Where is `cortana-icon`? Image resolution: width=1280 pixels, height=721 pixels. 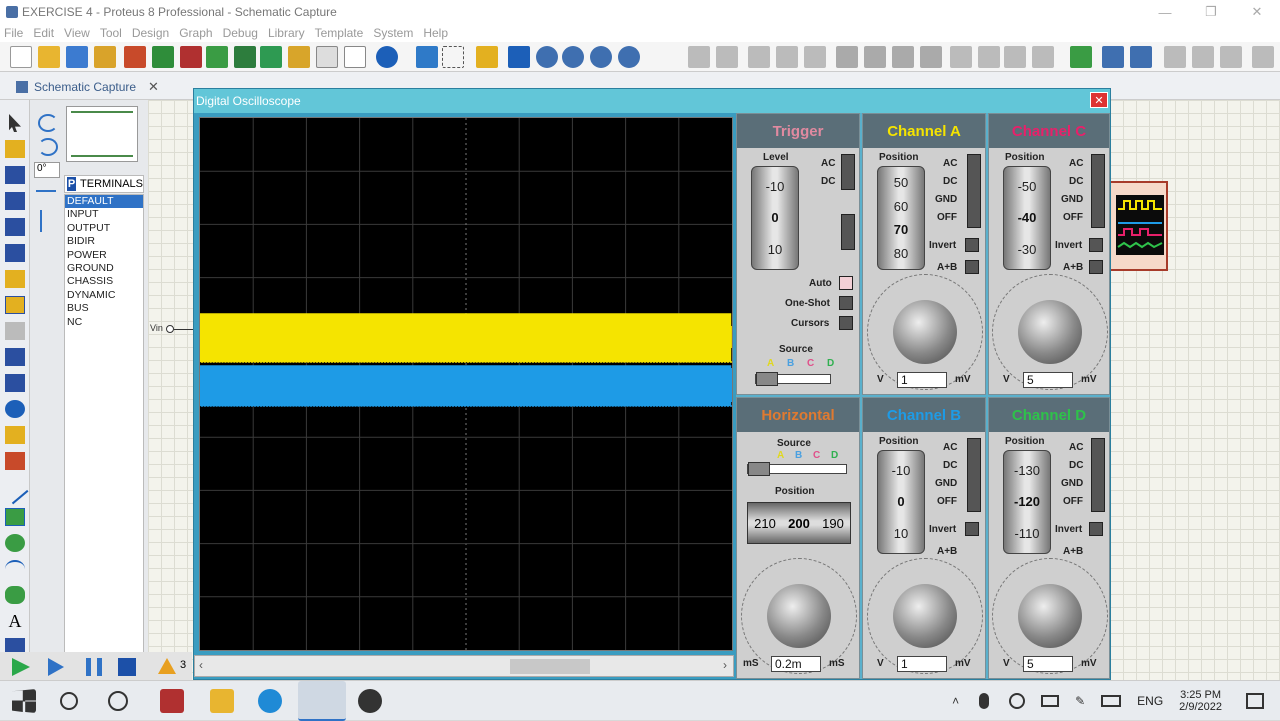
cortana-icon is located at coordinates (118, 701).